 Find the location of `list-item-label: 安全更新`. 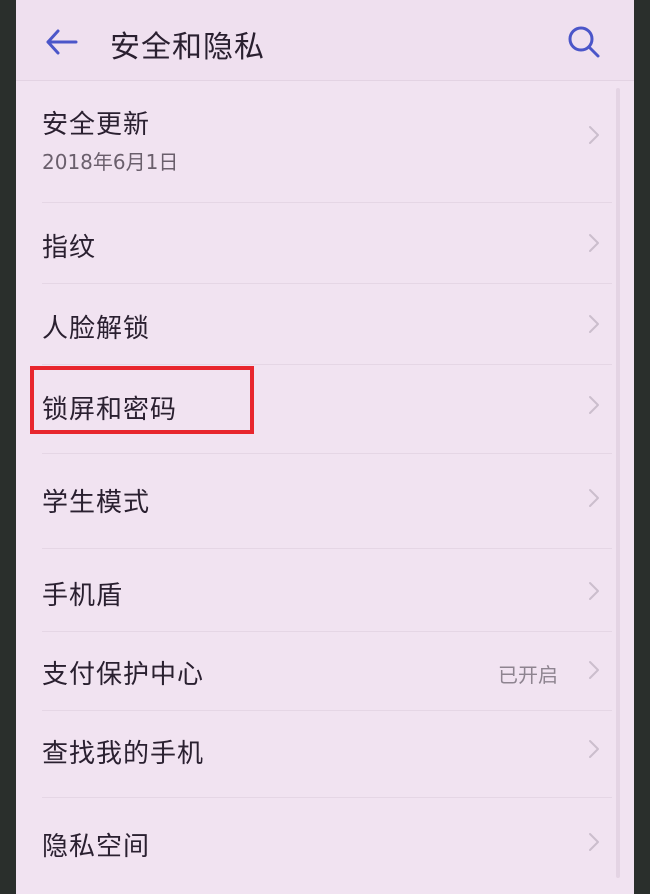

list-item-label: 安全更新 is located at coordinates (96, 125).